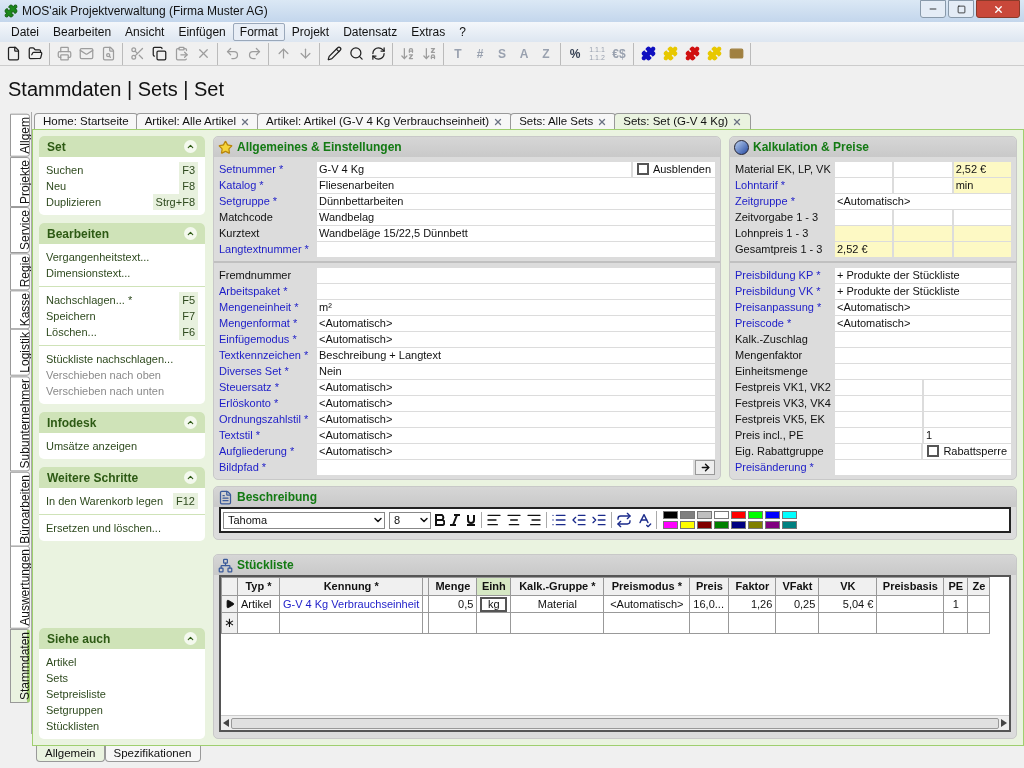 The image size is (1024, 768). I want to click on field-link: Ordnungszahlstil *, so click(267, 419).